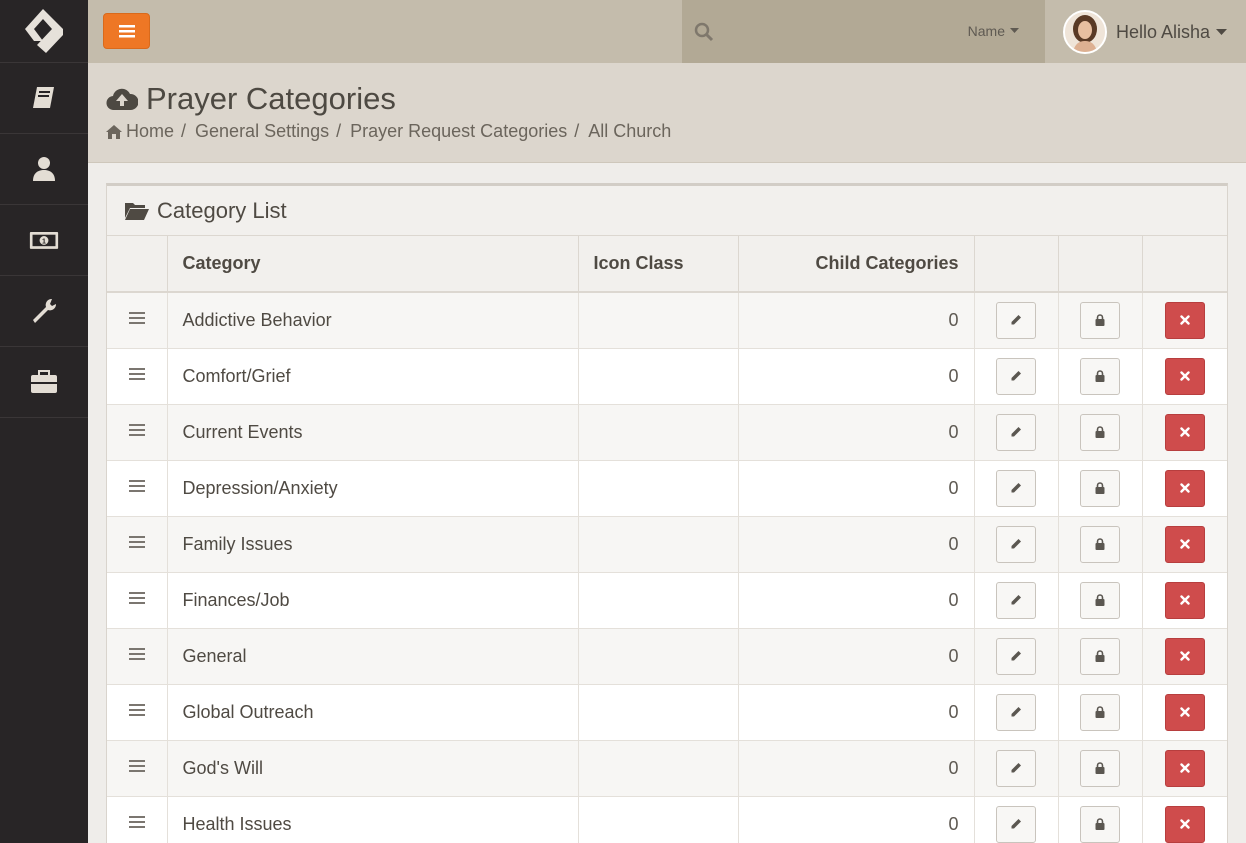 Image resolution: width=1246 pixels, height=843 pixels. Describe the element at coordinates (126, 31) in the screenshot. I see `menu-toggle-button` at that location.